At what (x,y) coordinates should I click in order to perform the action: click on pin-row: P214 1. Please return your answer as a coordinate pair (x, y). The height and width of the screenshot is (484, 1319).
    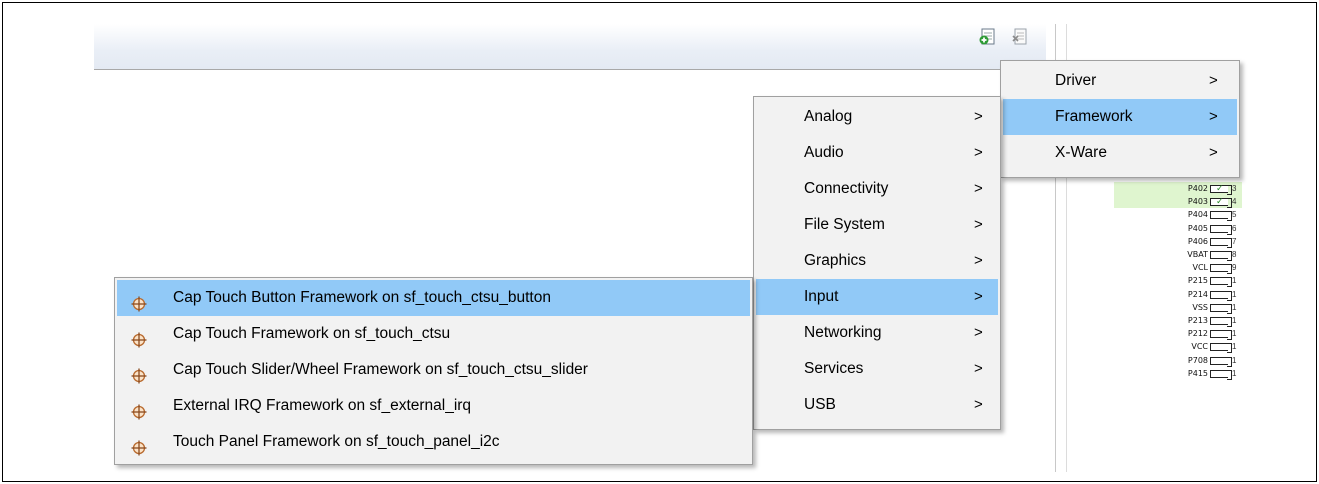
    Looking at the image, I should click on (1178, 294).